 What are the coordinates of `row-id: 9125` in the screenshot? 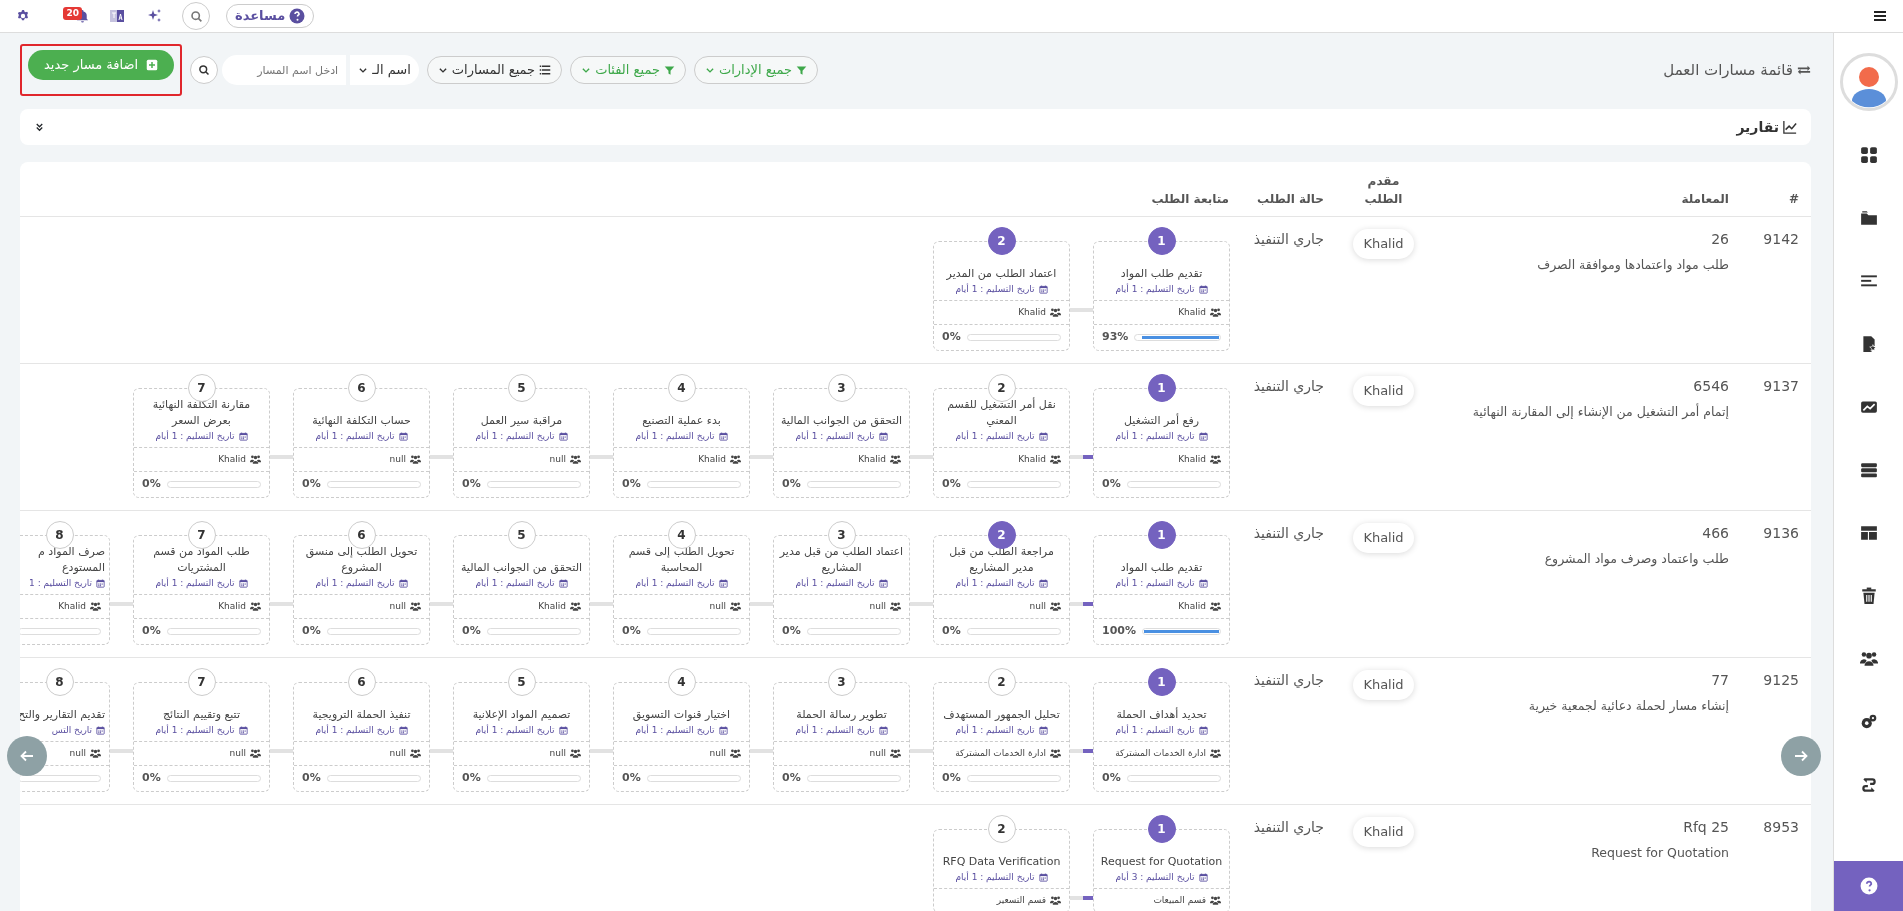 It's located at (1781, 680).